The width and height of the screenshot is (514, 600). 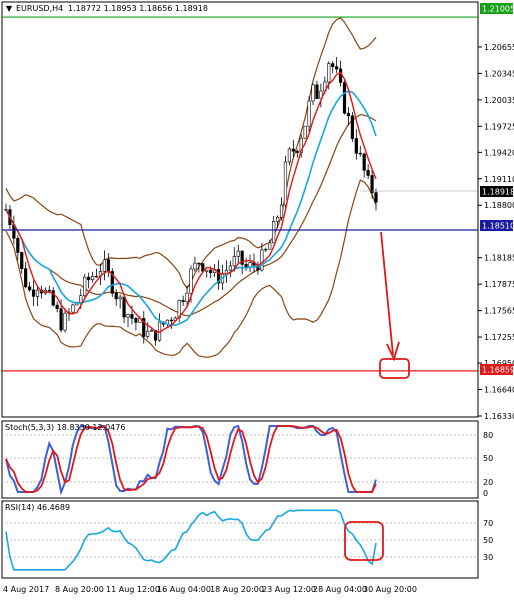 I want to click on time-tick: 8 Aug 20:00, so click(x=79, y=589).